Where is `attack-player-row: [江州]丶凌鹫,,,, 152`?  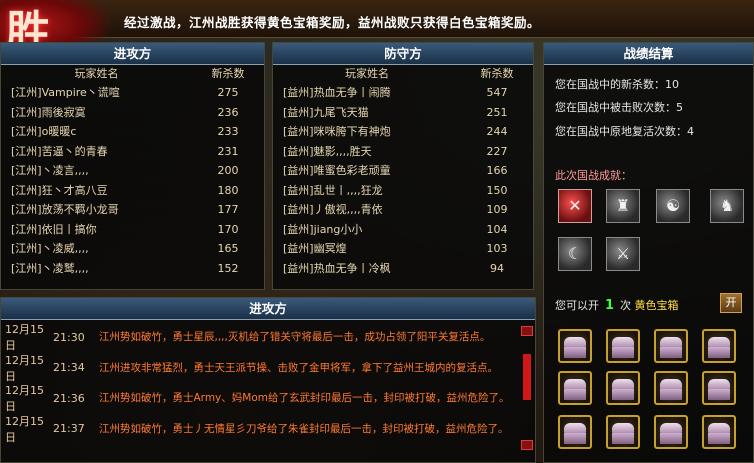 attack-player-row: [江州]丶凌鹫,,,, 152 is located at coordinates (132, 269).